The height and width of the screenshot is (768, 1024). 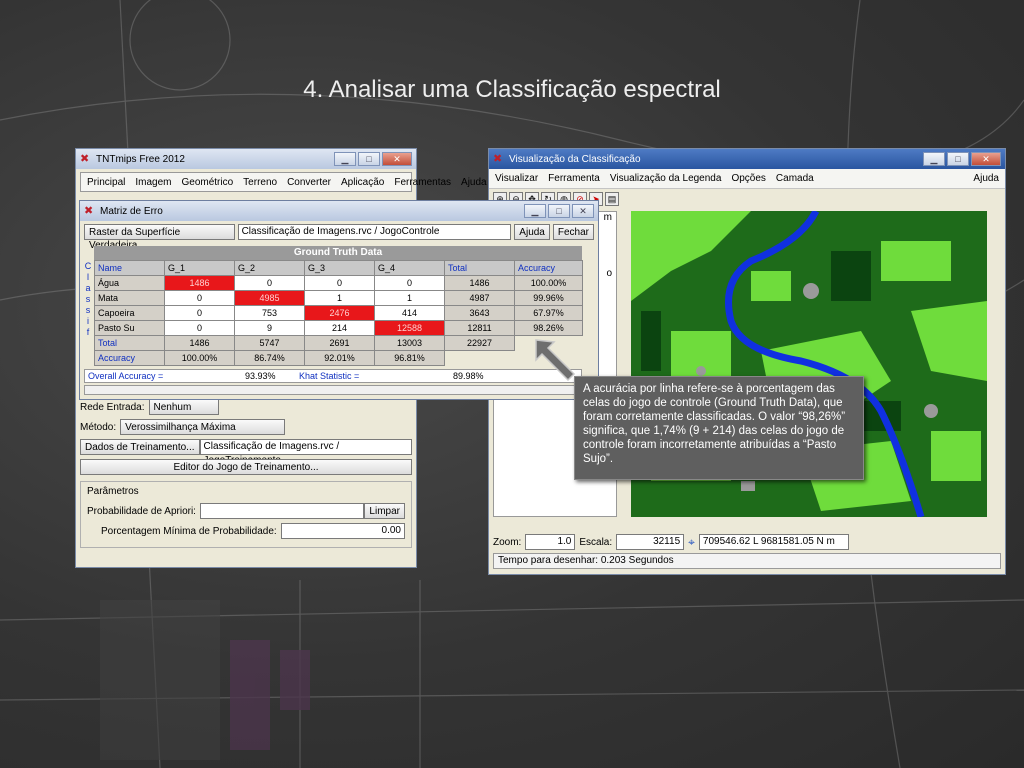 What do you see at coordinates (369, 159) in the screenshot?
I see `maximize-button: □` at bounding box center [369, 159].